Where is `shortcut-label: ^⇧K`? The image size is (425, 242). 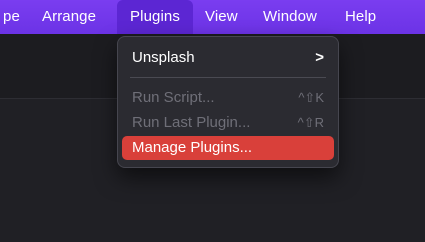
shortcut-label: ^⇧K is located at coordinates (311, 97).